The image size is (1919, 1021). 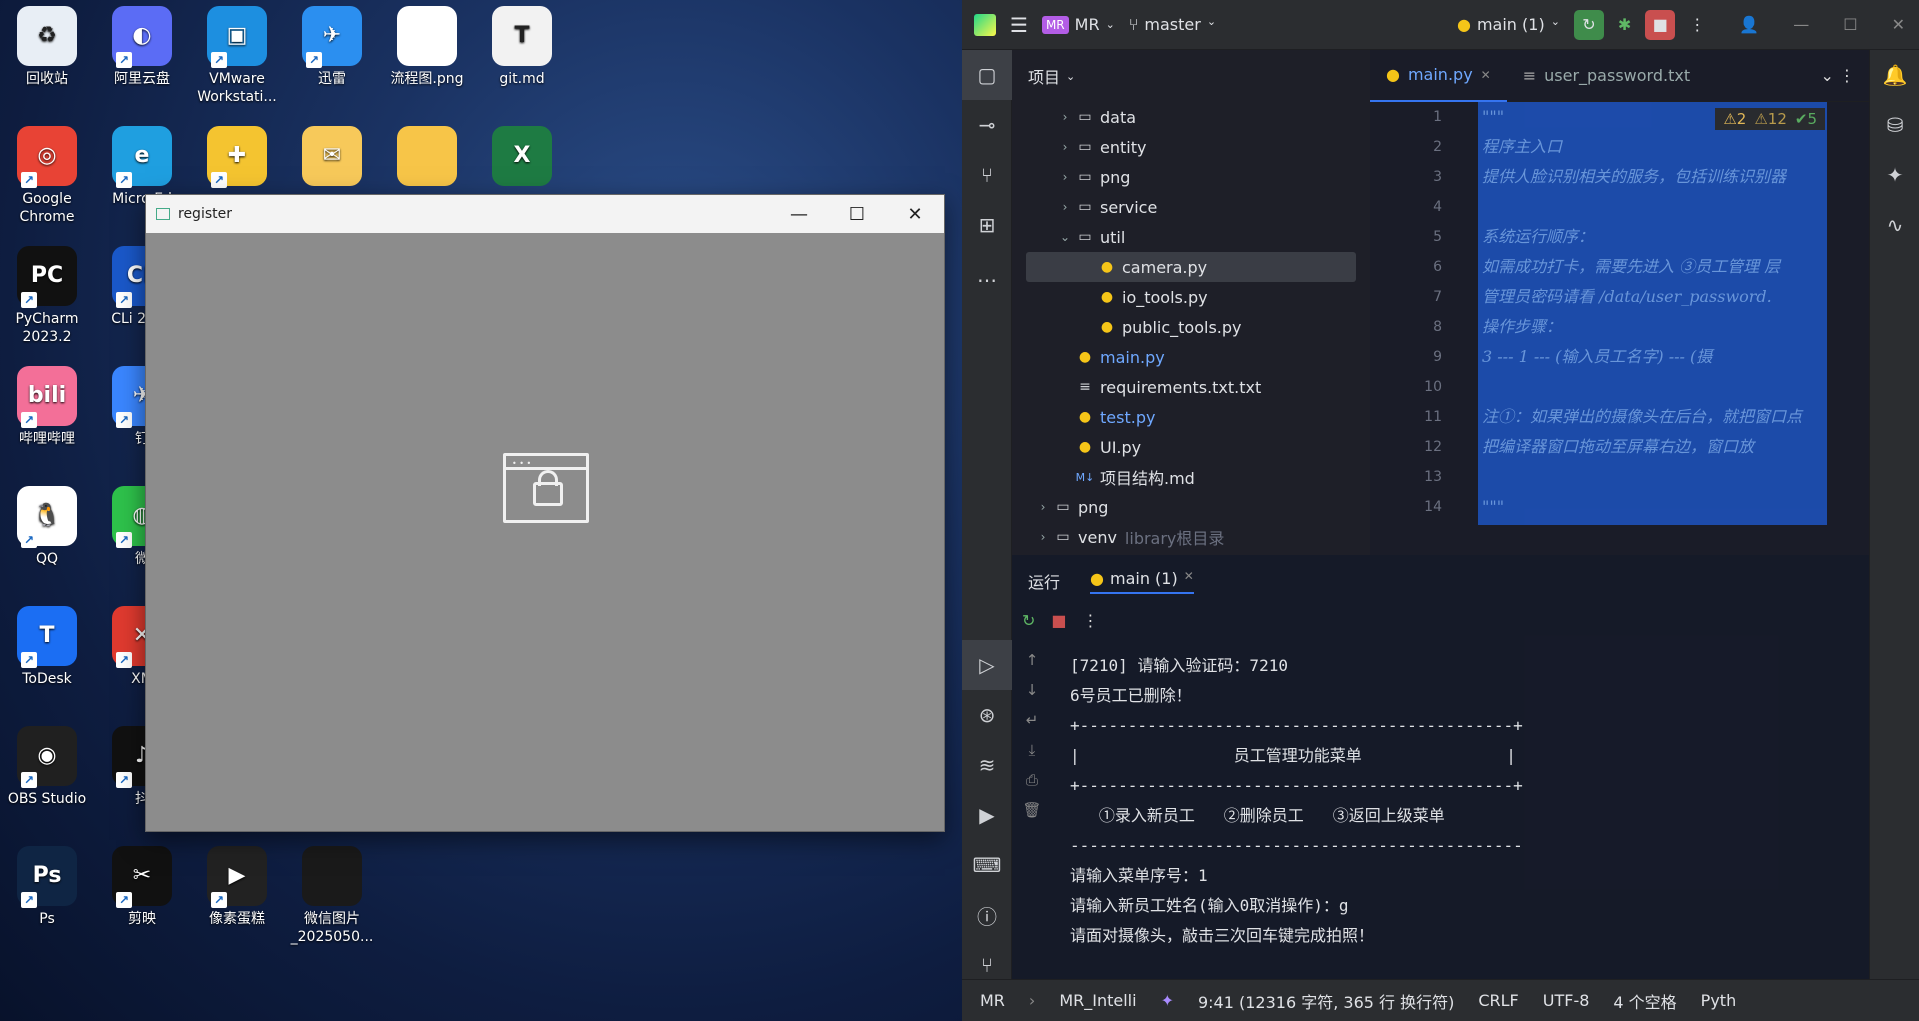 What do you see at coordinates (47, 767) in the screenshot?
I see `desktop-icon: ◉ ↗ OBS Studio` at bounding box center [47, 767].